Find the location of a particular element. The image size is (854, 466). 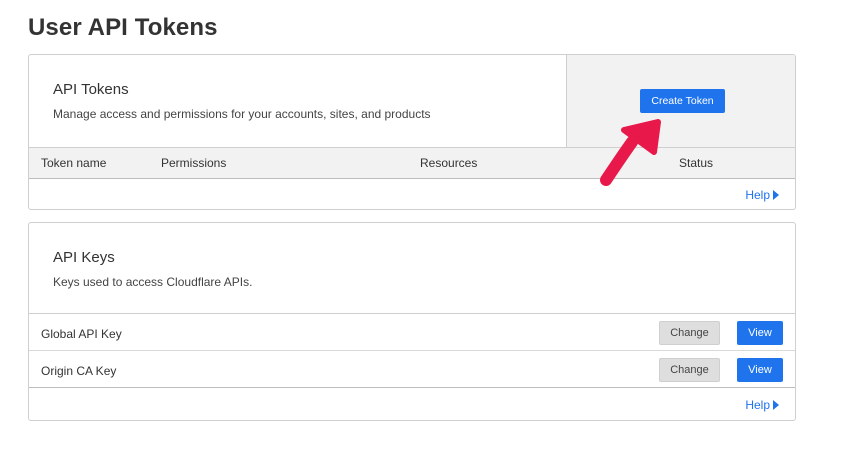

page-title: User API Tokens is located at coordinates (123, 27).